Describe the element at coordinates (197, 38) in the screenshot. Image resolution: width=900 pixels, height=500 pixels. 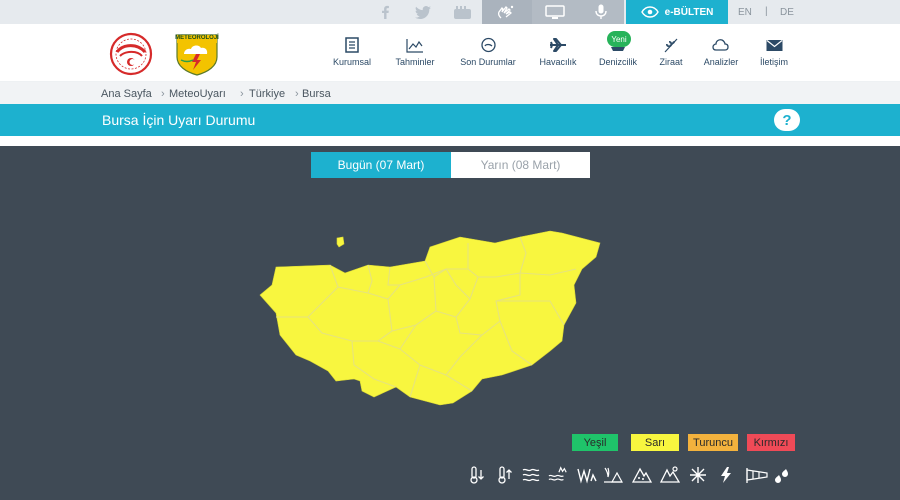
I see `meteoroloji-logo-text: METEOROLOJİ` at that location.